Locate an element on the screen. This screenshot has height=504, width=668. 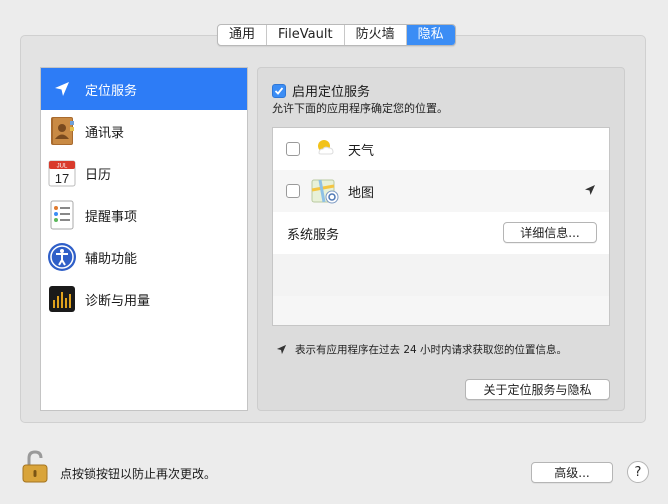
sidebar-item-label: 定位服务 is located at coordinates (111, 91).